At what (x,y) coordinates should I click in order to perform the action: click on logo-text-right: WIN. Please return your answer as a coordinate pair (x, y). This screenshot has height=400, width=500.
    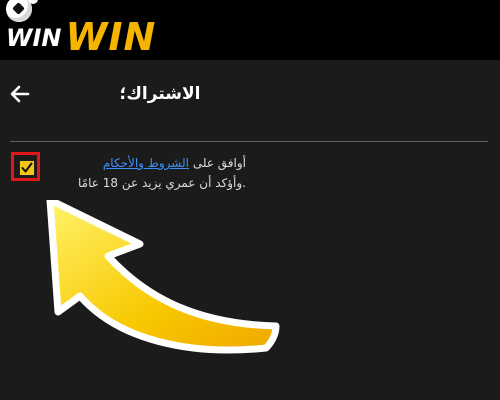
    Looking at the image, I should click on (111, 37).